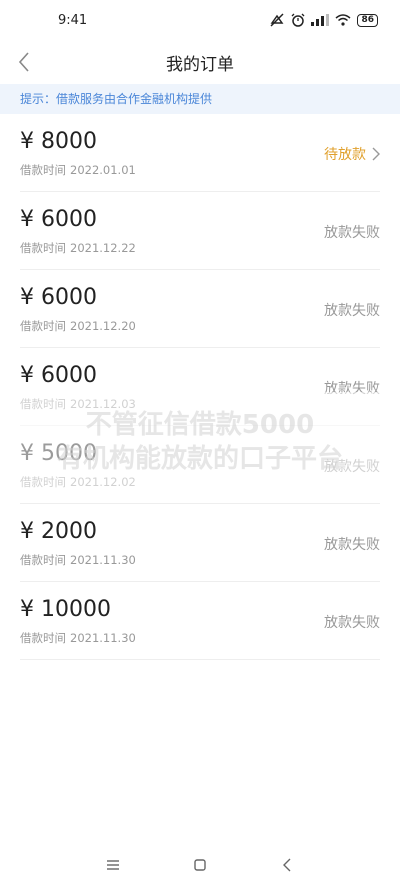 This screenshot has width=400, height=888. I want to click on header: 我的订单, so click(200, 62).